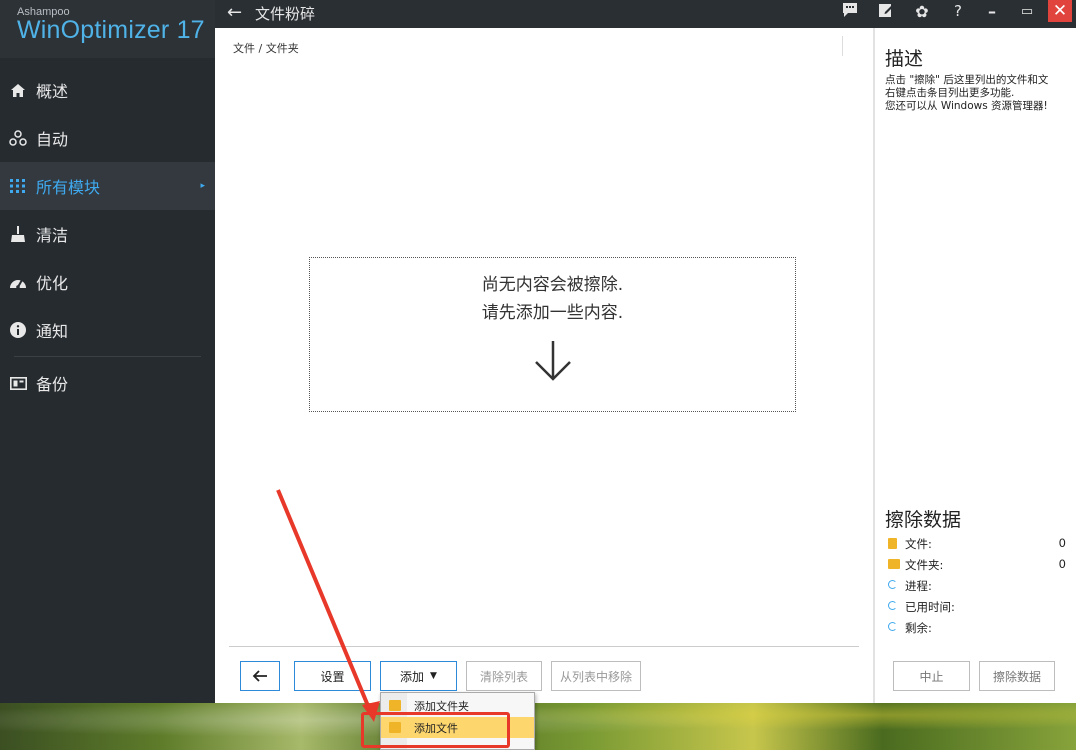 This screenshot has height=750, width=1076. Describe the element at coordinates (107, 383) in the screenshot. I see `sidebar-item-backup: 备份` at that location.